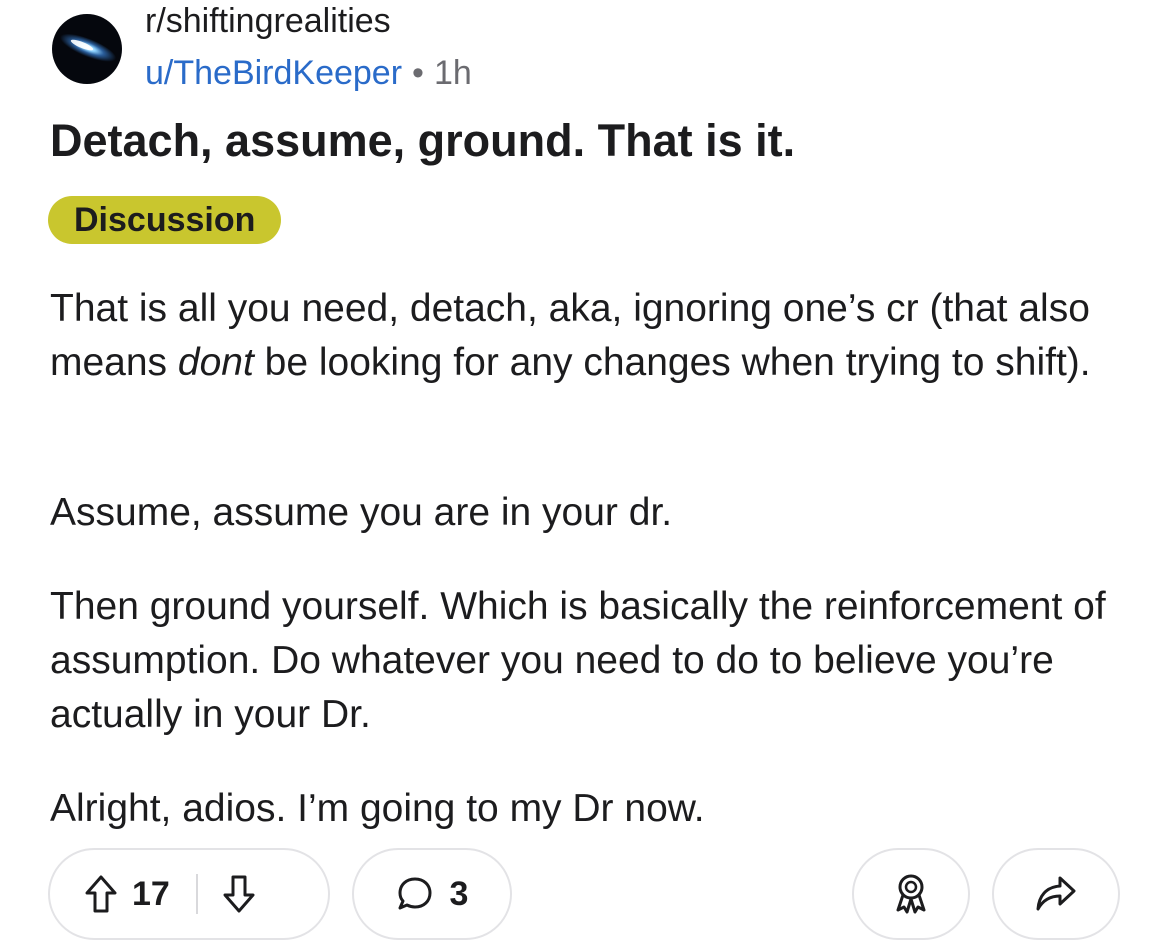 The image size is (1169, 941). Describe the element at coordinates (151, 893) in the screenshot. I see `vote-count: 17` at that location.